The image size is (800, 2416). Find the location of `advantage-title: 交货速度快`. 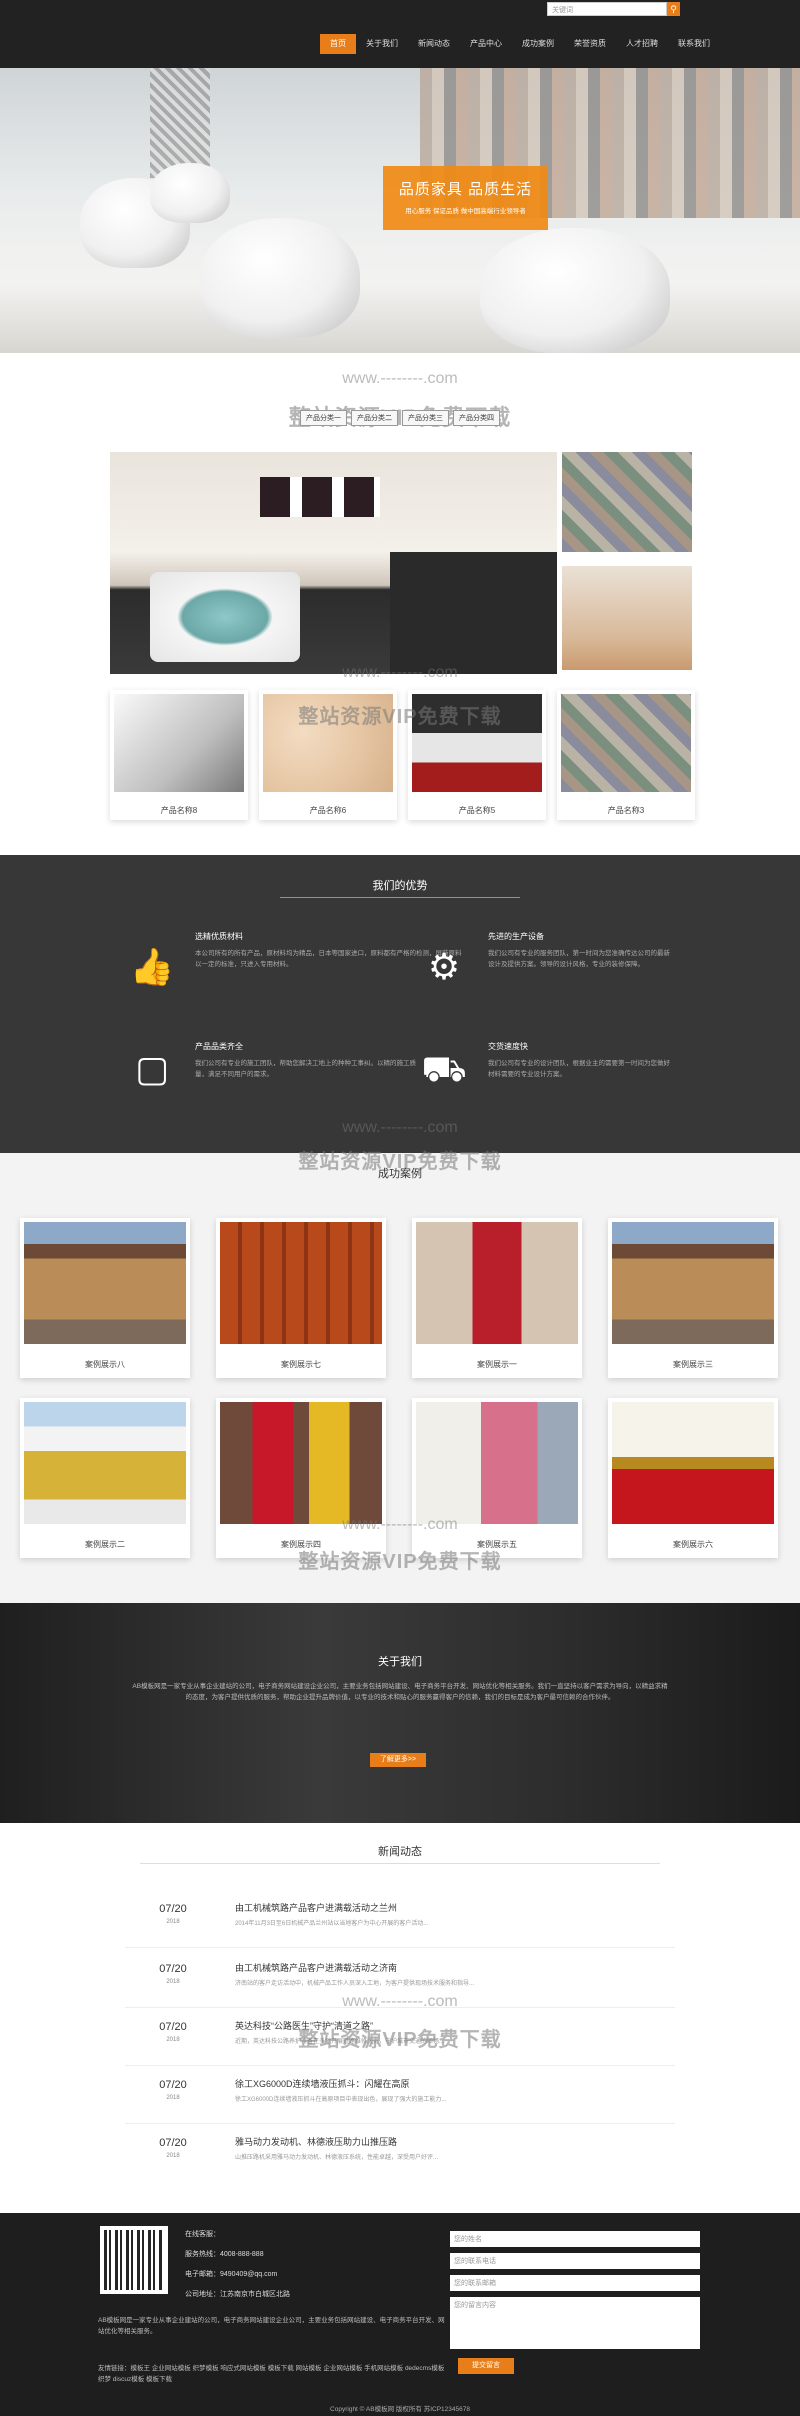

advantage-title: 交货速度快 is located at coordinates (508, 1046).